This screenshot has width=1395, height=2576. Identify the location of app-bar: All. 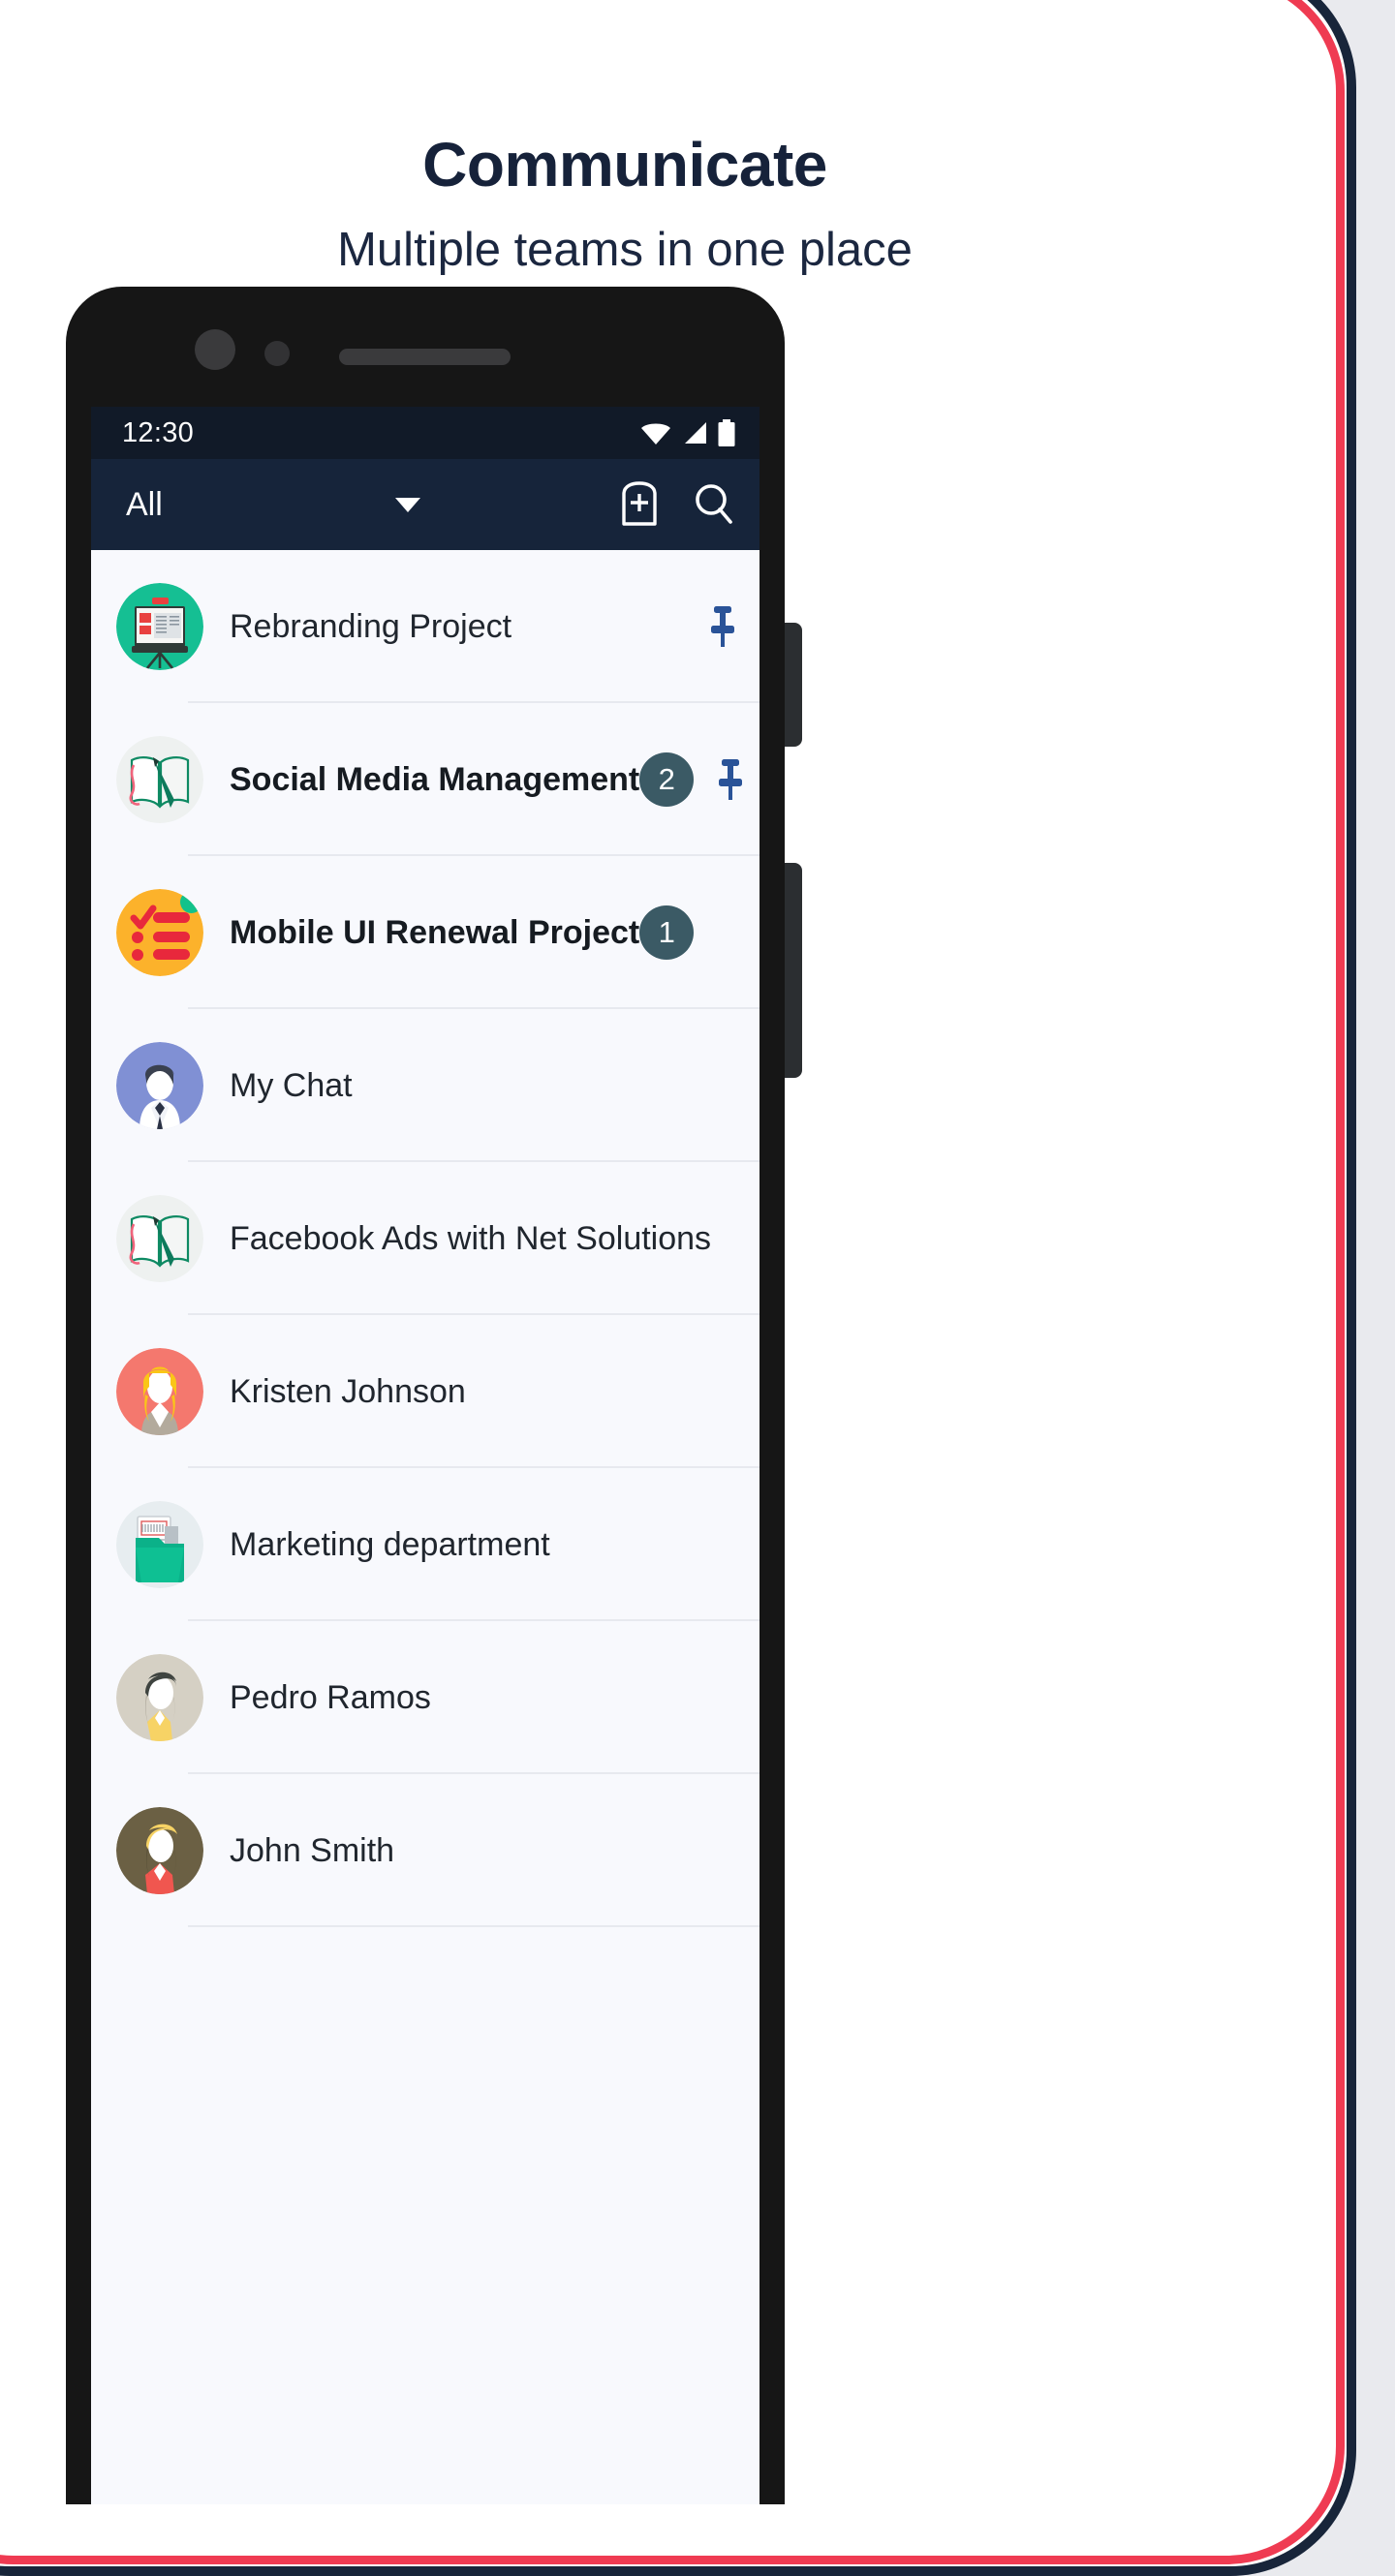
(425, 504).